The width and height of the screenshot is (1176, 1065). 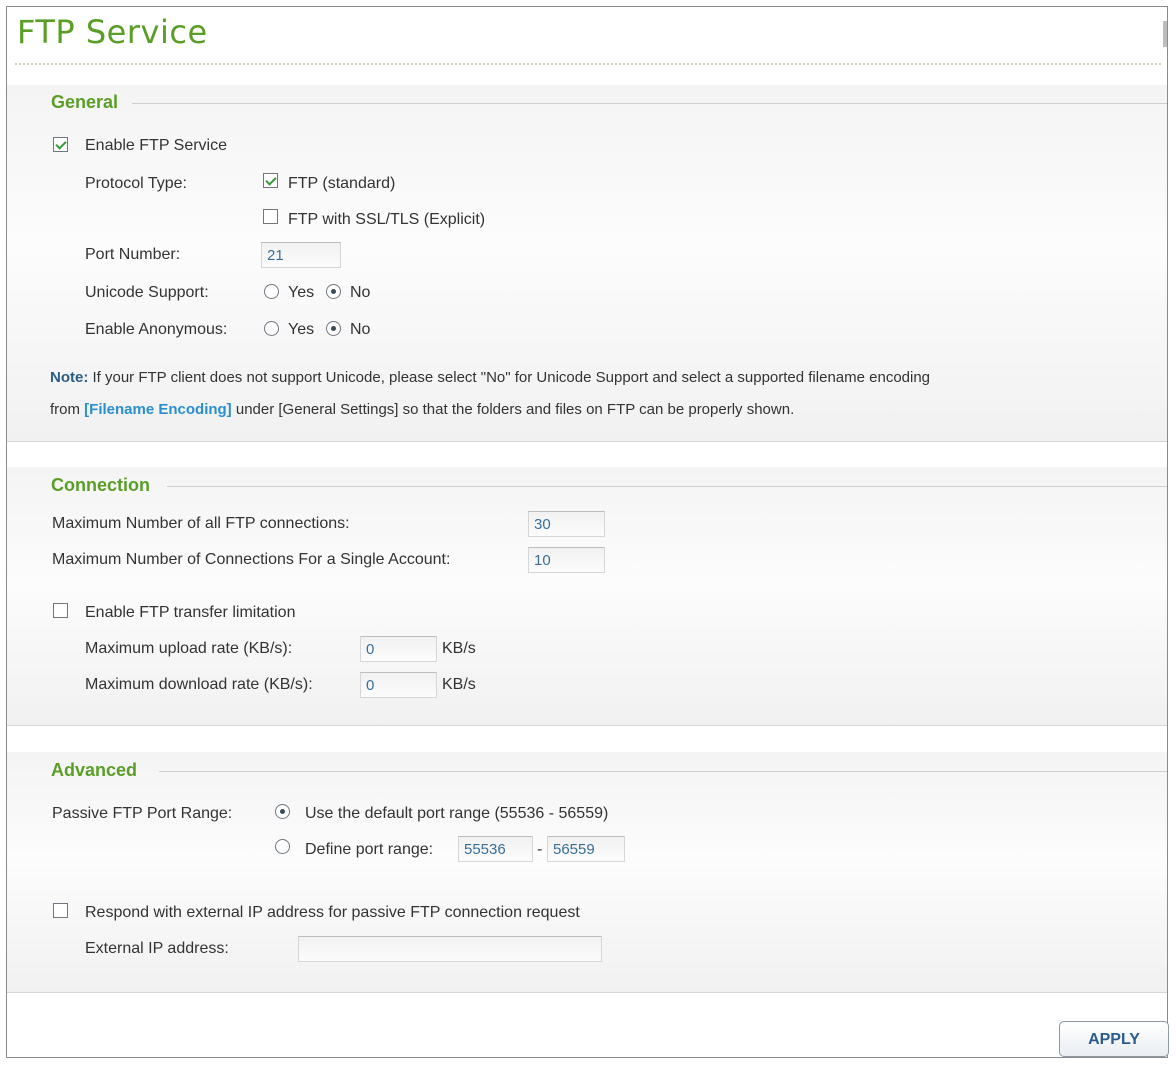 I want to click on unicode-no-radio, so click(x=333, y=291).